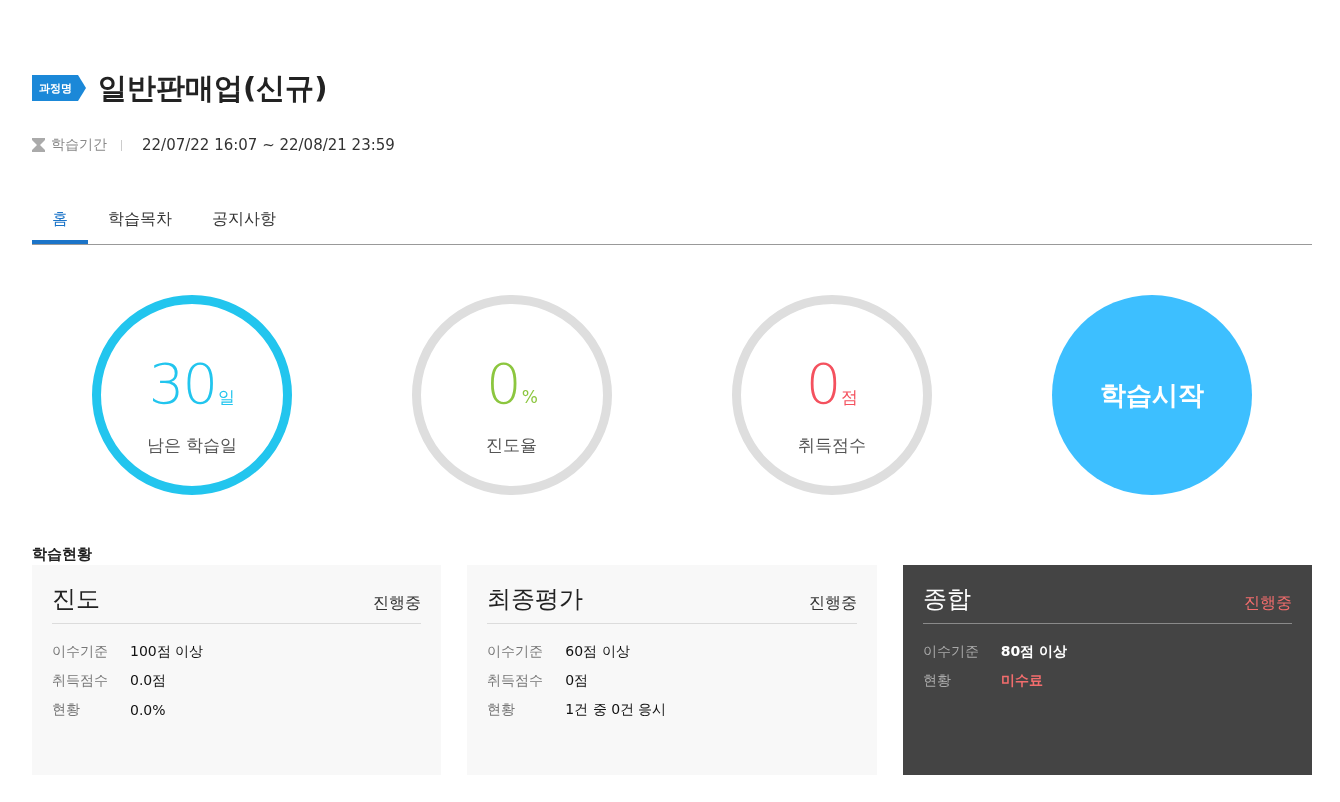  I want to click on stat-unit: 일, so click(227, 397).